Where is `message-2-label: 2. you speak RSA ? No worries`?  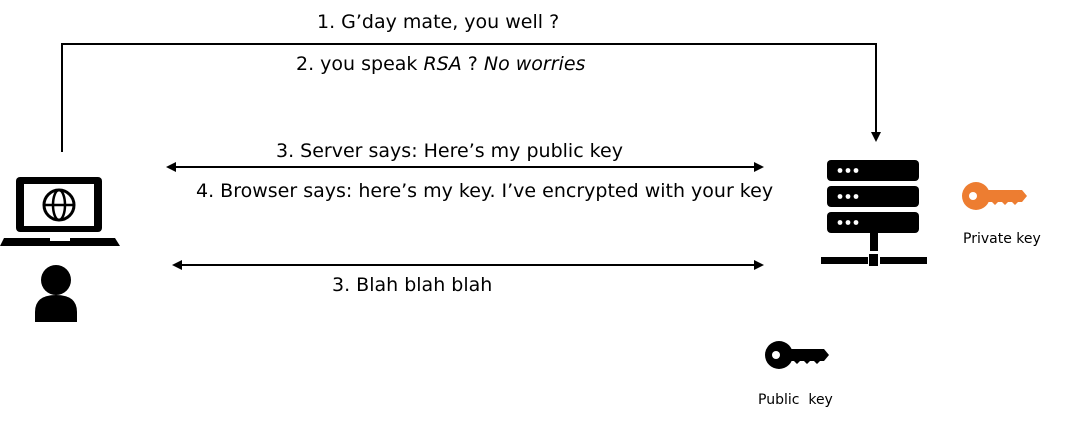 message-2-label: 2. you speak RSA ? No worries is located at coordinates (440, 64).